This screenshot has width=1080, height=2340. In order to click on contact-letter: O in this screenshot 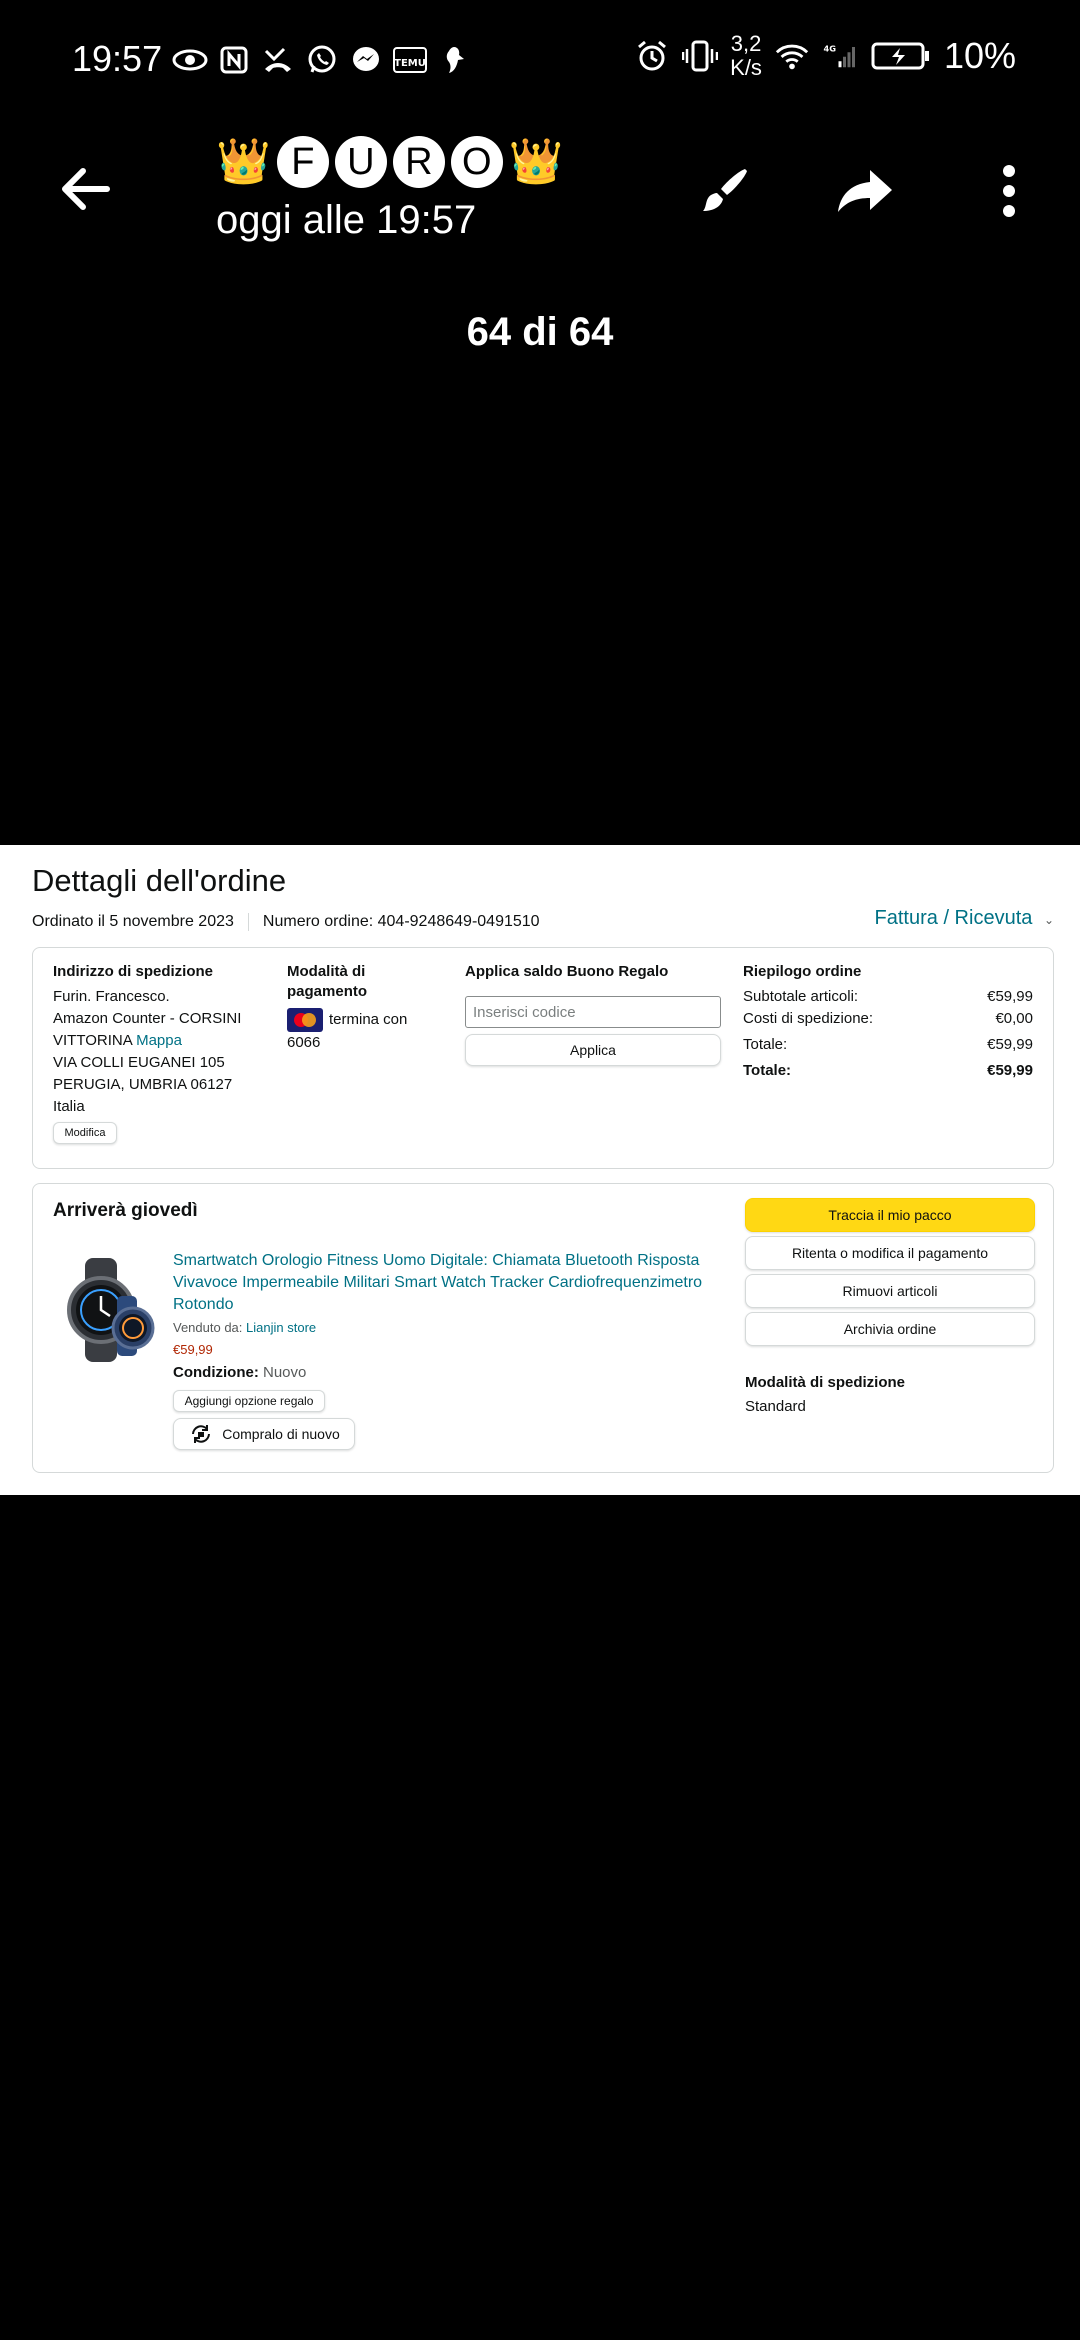, I will do `click(476, 162)`.